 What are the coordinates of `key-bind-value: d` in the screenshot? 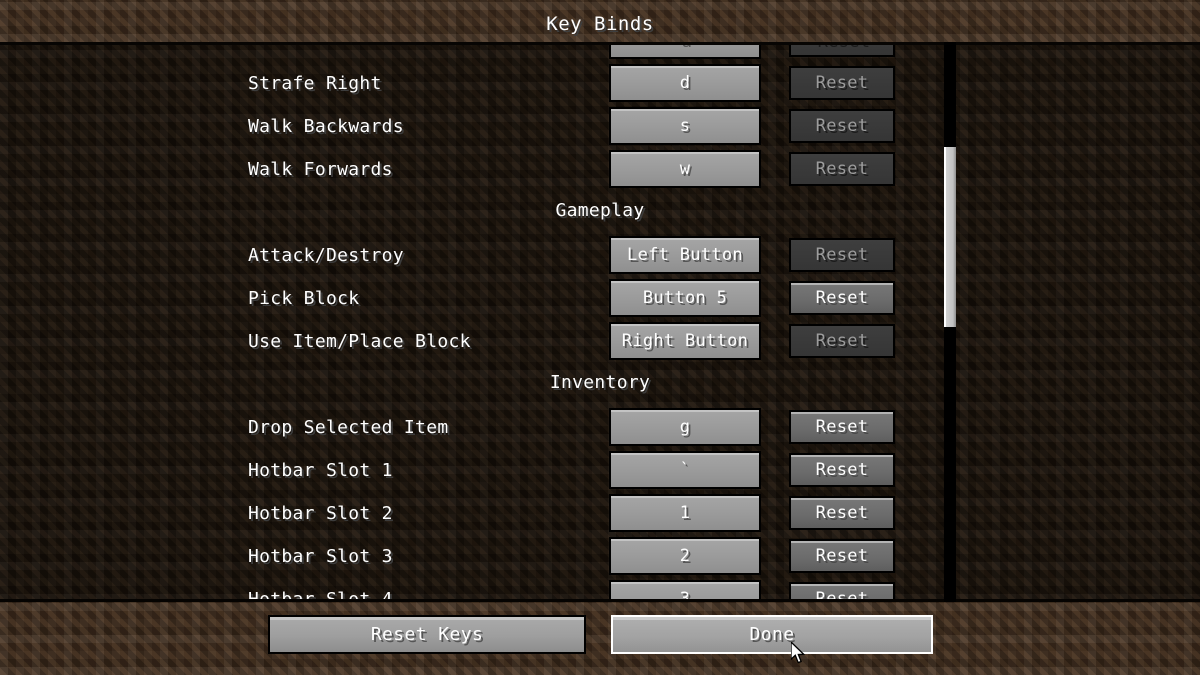 It's located at (685, 83).